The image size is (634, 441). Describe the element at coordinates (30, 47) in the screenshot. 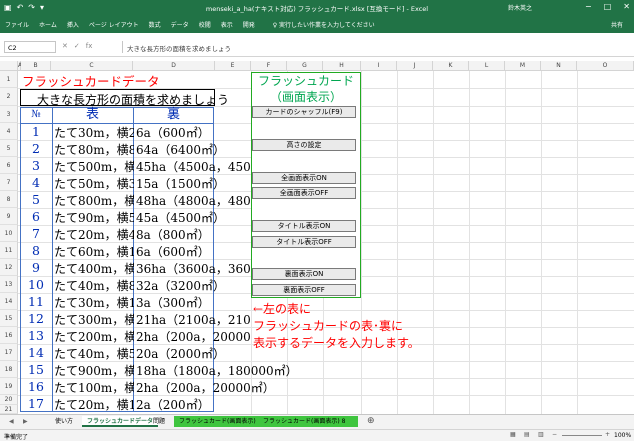

I see `name-box: C2` at that location.